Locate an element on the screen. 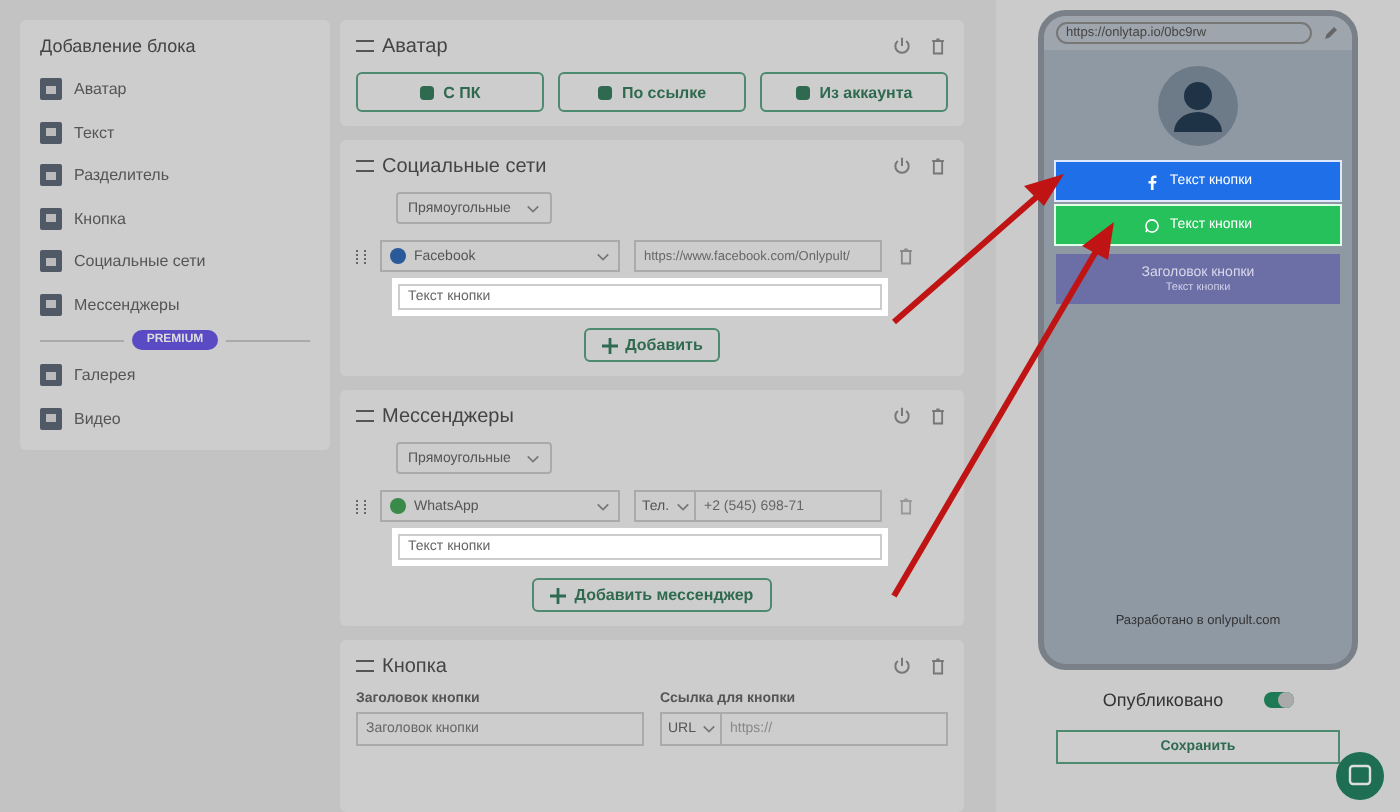 The height and width of the screenshot is (812, 1400). upload-button: По ссылке is located at coordinates (652, 92).